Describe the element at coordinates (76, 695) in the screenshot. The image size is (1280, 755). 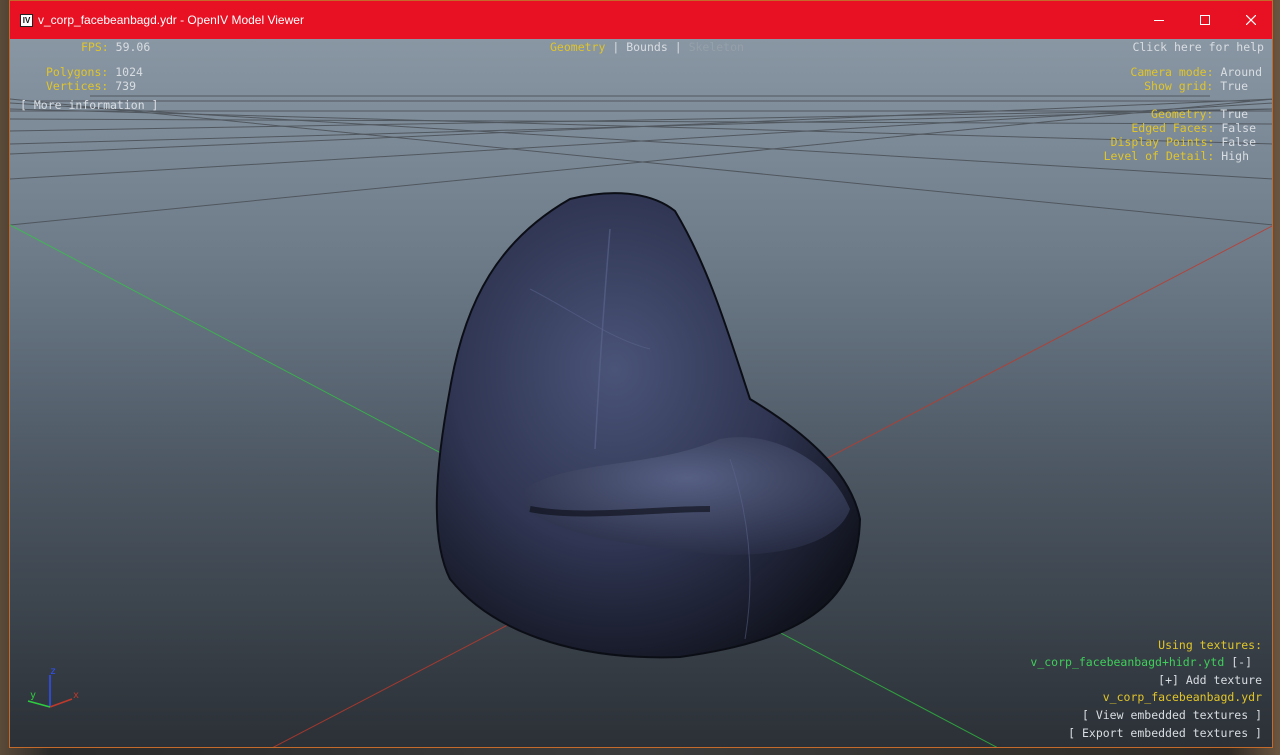
I see `axis-x-label: x` at that location.